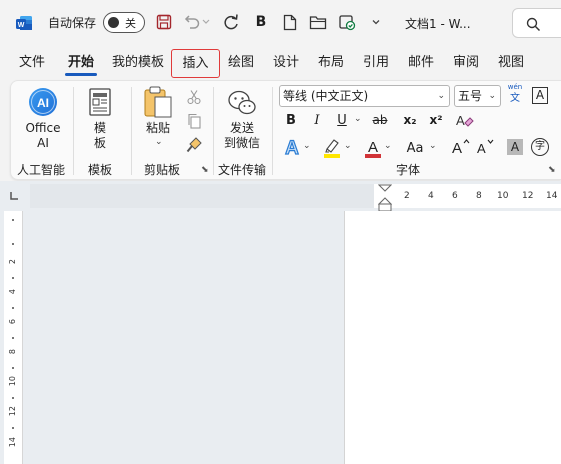  Describe the element at coordinates (515, 147) in the screenshot. I see `character-shading-button: A` at that location.